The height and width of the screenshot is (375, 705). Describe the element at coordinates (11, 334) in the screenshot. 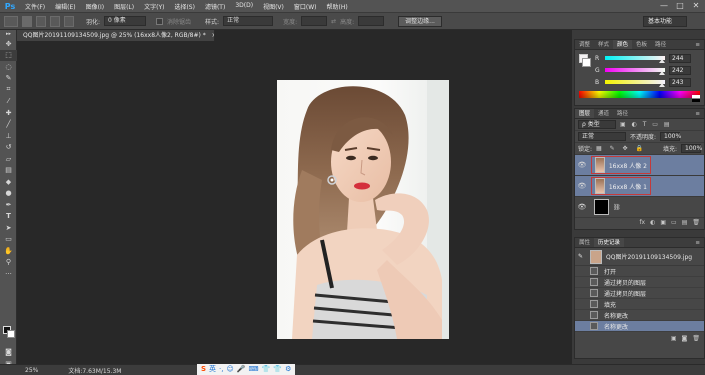

I see `background-color-swatch` at that location.